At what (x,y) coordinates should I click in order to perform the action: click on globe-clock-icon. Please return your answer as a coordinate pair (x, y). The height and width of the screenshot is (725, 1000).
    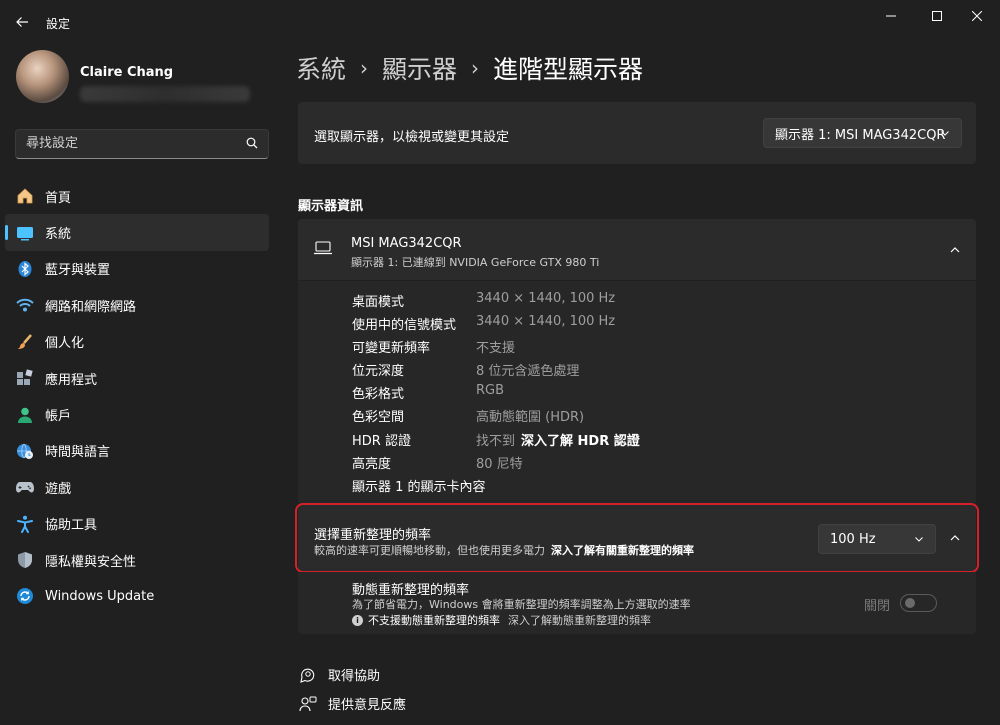
    Looking at the image, I should click on (25, 451).